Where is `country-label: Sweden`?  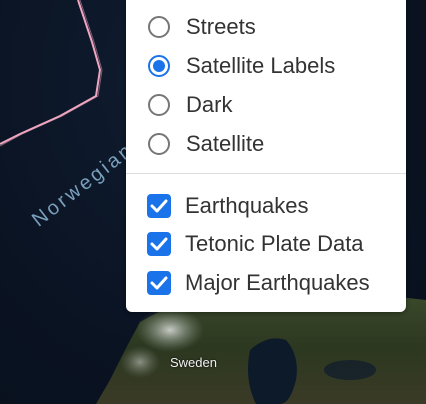 country-label: Sweden is located at coordinates (193, 362).